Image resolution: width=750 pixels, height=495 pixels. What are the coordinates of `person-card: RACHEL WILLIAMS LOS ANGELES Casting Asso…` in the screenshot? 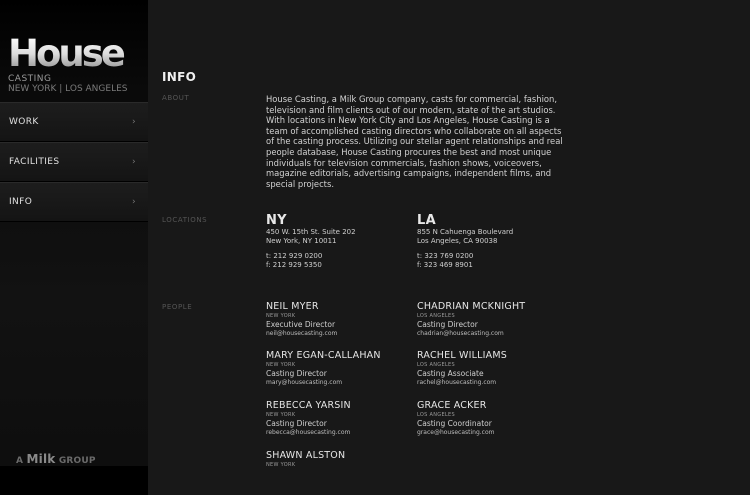 It's located at (492, 368).